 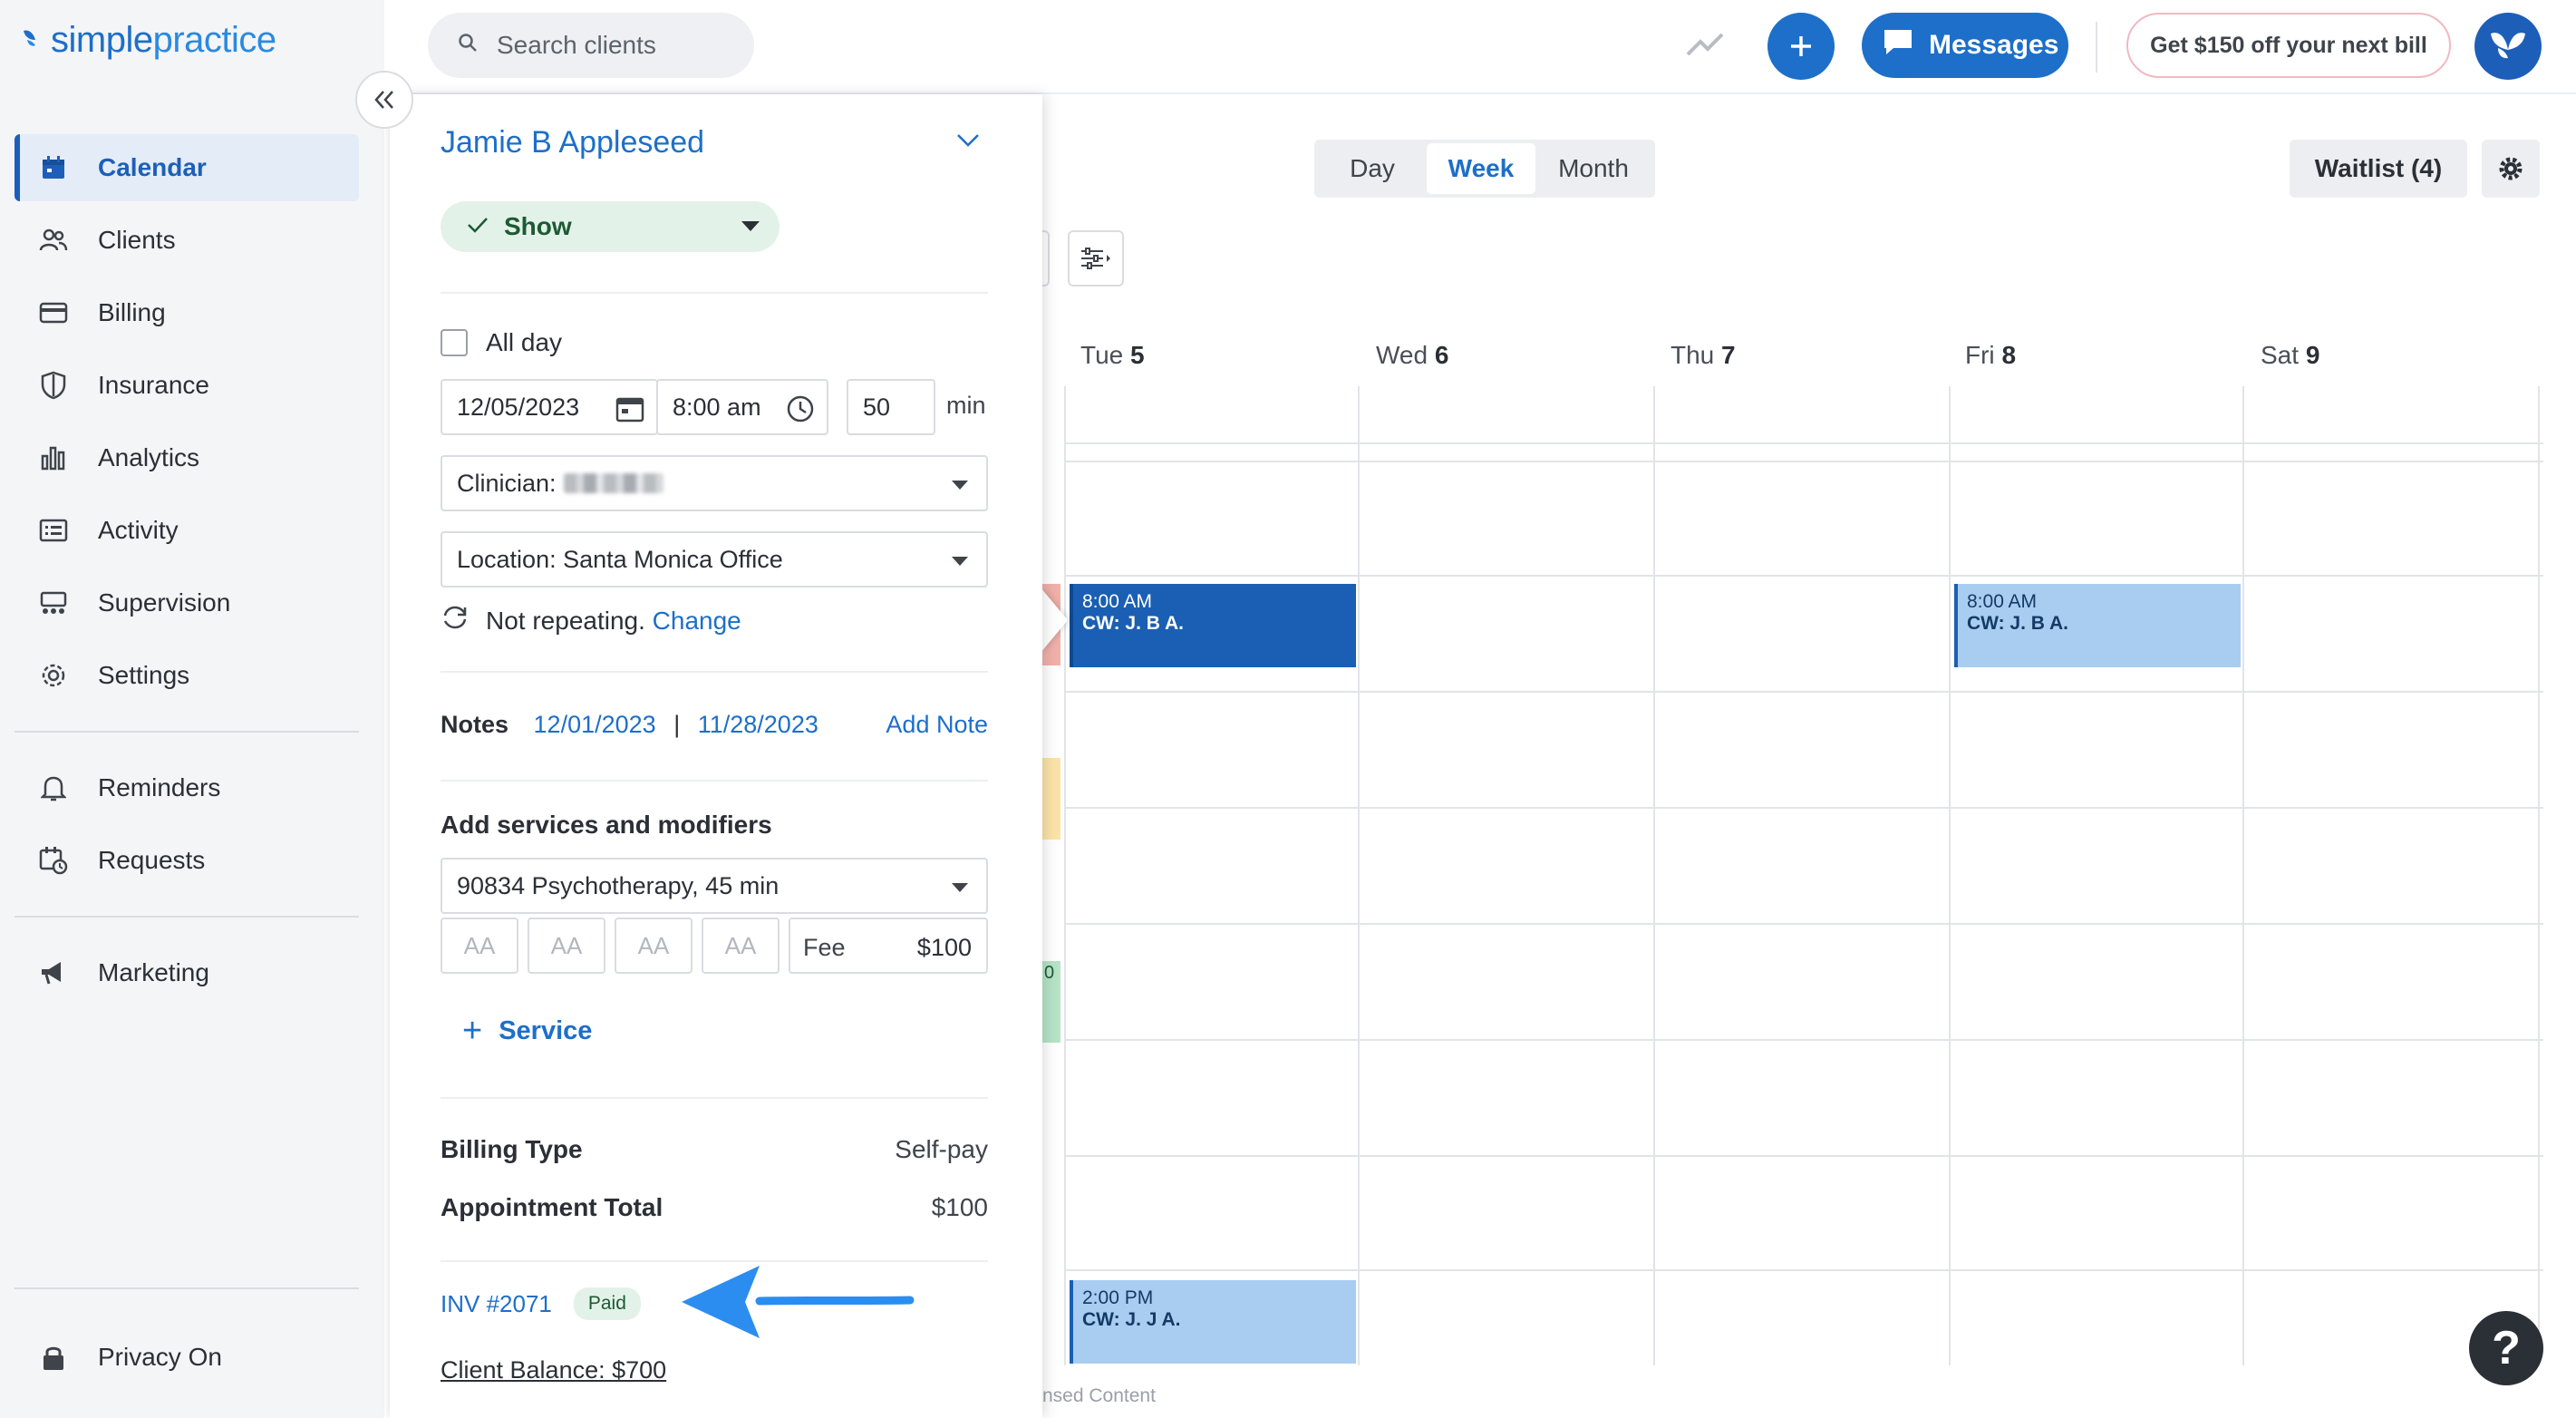 I want to click on trend-icon, so click(x=1706, y=45).